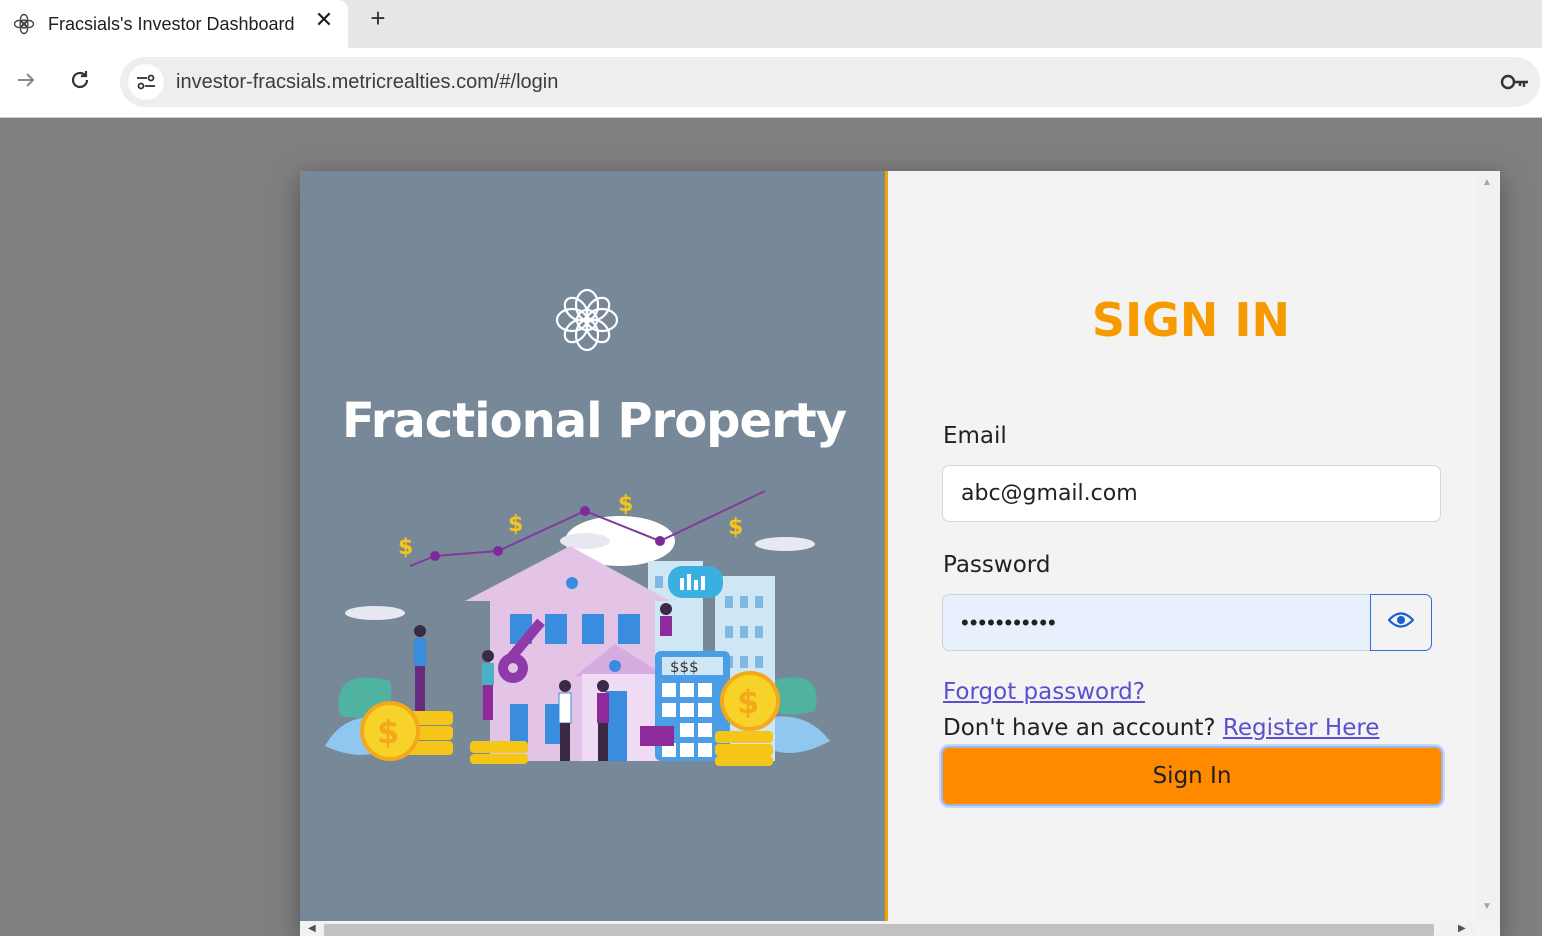  I want to click on email-field: abc@gmail.com, so click(1191, 493).